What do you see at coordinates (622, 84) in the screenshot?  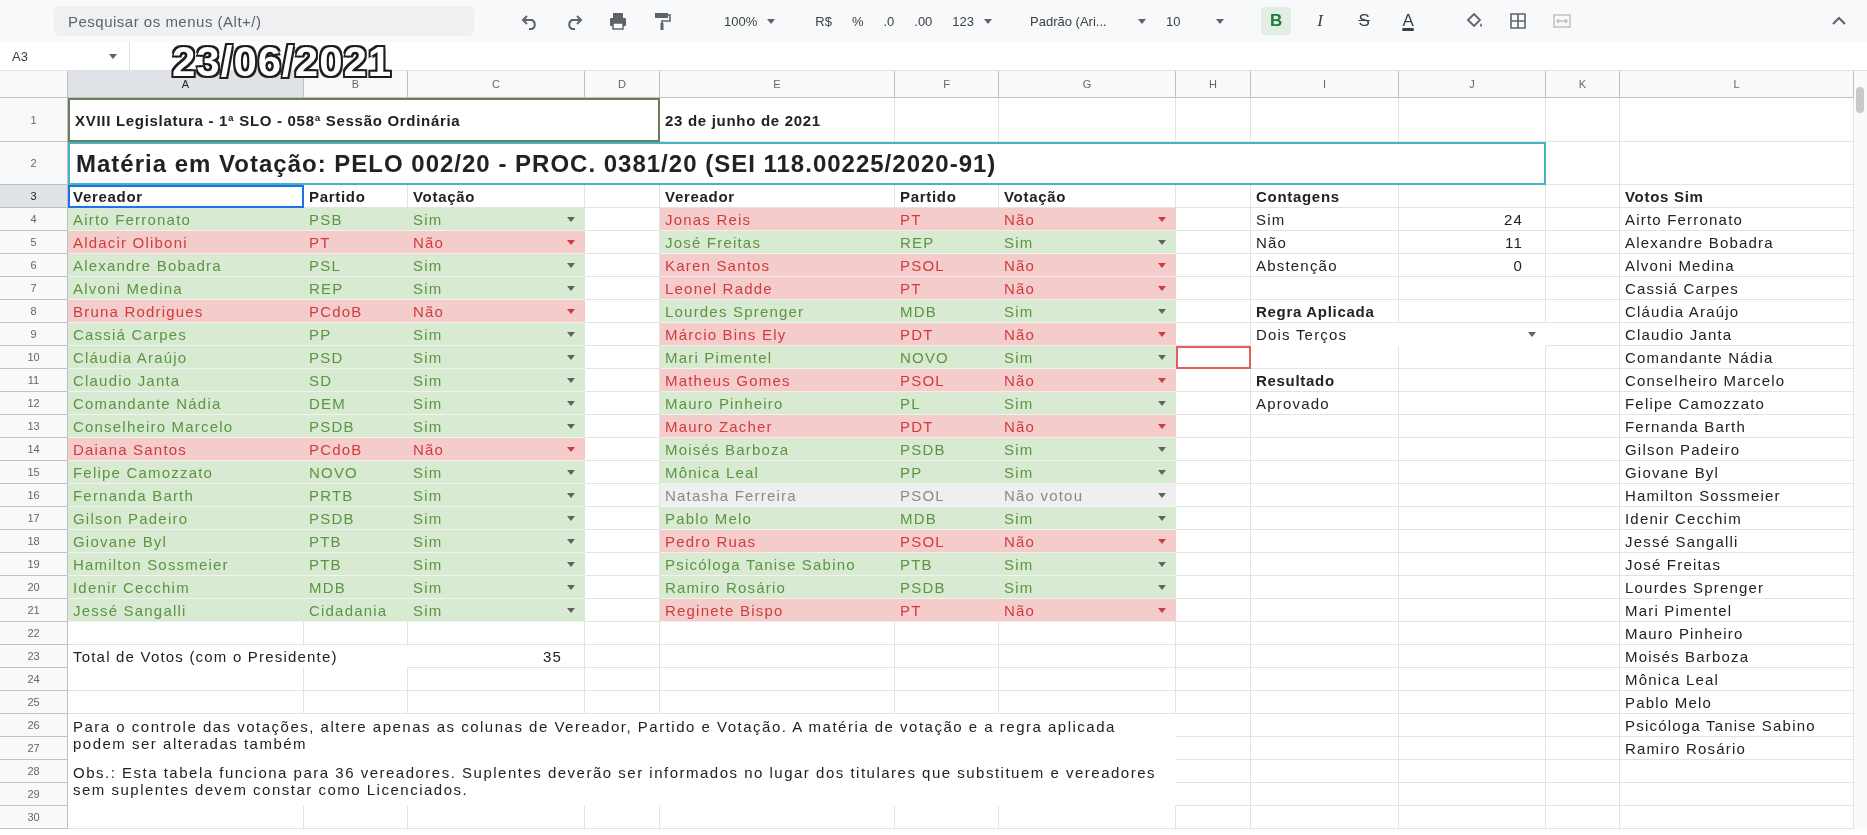 I see `column-header: D` at bounding box center [622, 84].